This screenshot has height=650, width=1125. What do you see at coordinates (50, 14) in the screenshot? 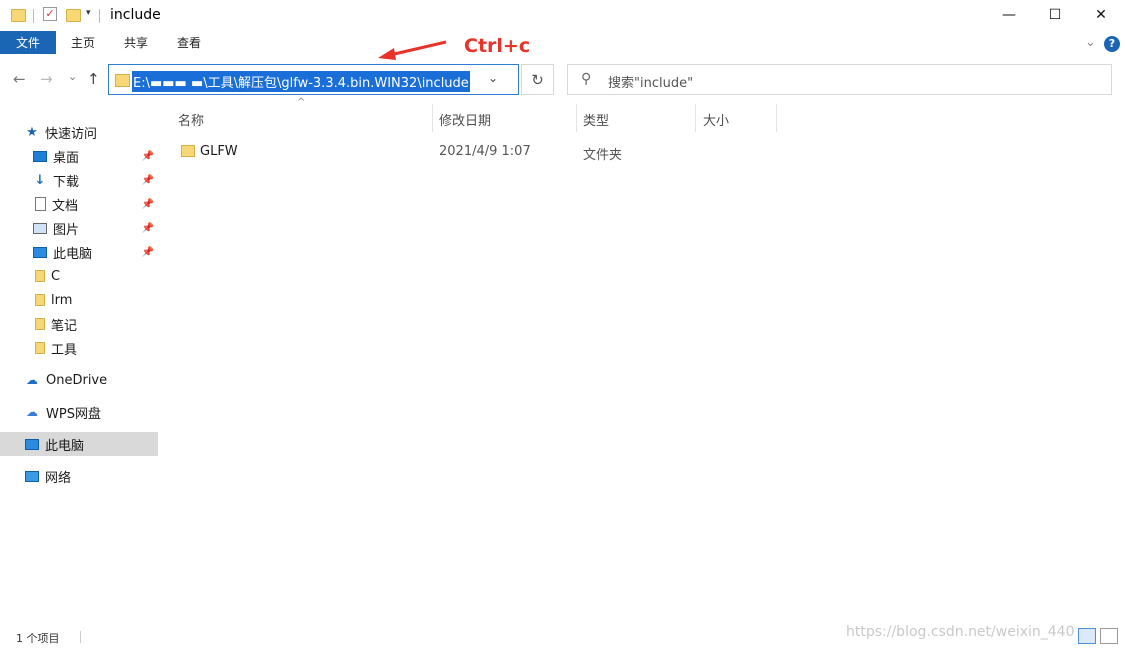
I see `properties-icon: ✓` at bounding box center [50, 14].